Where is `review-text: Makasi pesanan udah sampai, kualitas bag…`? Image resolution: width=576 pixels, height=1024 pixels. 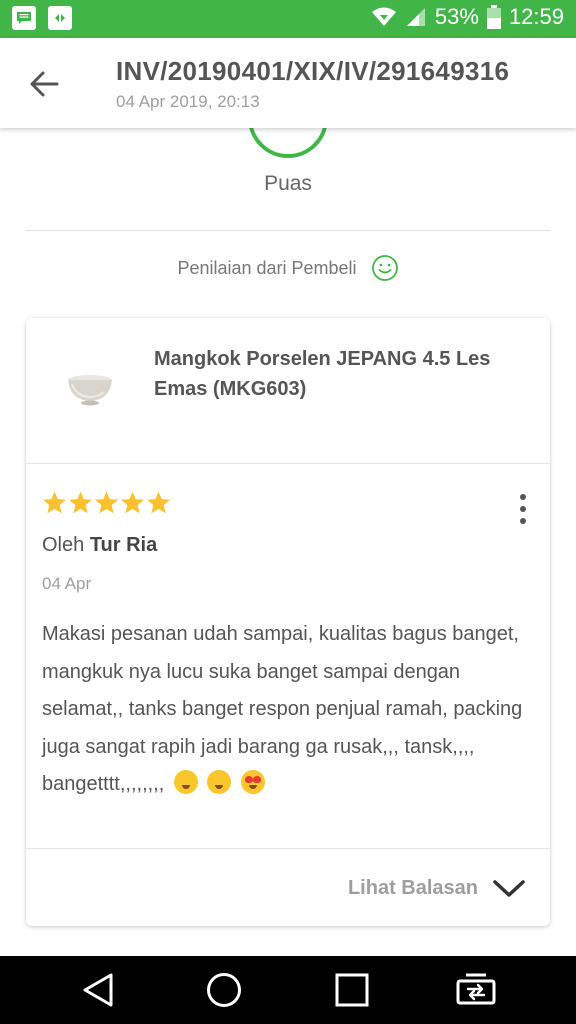 review-text: Makasi pesanan udah sampai, kualitas bag… is located at coordinates (282, 709).